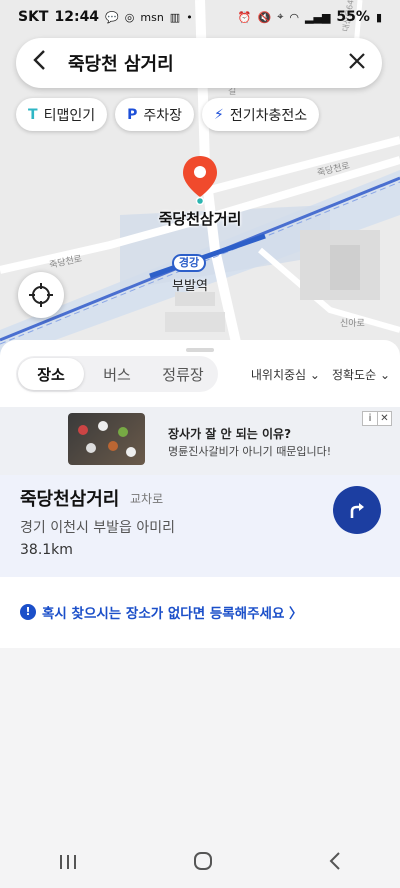 Image resolution: width=400 pixels, height=888 pixels. I want to click on search-bar: 죽당천 삼거리, so click(199, 63).